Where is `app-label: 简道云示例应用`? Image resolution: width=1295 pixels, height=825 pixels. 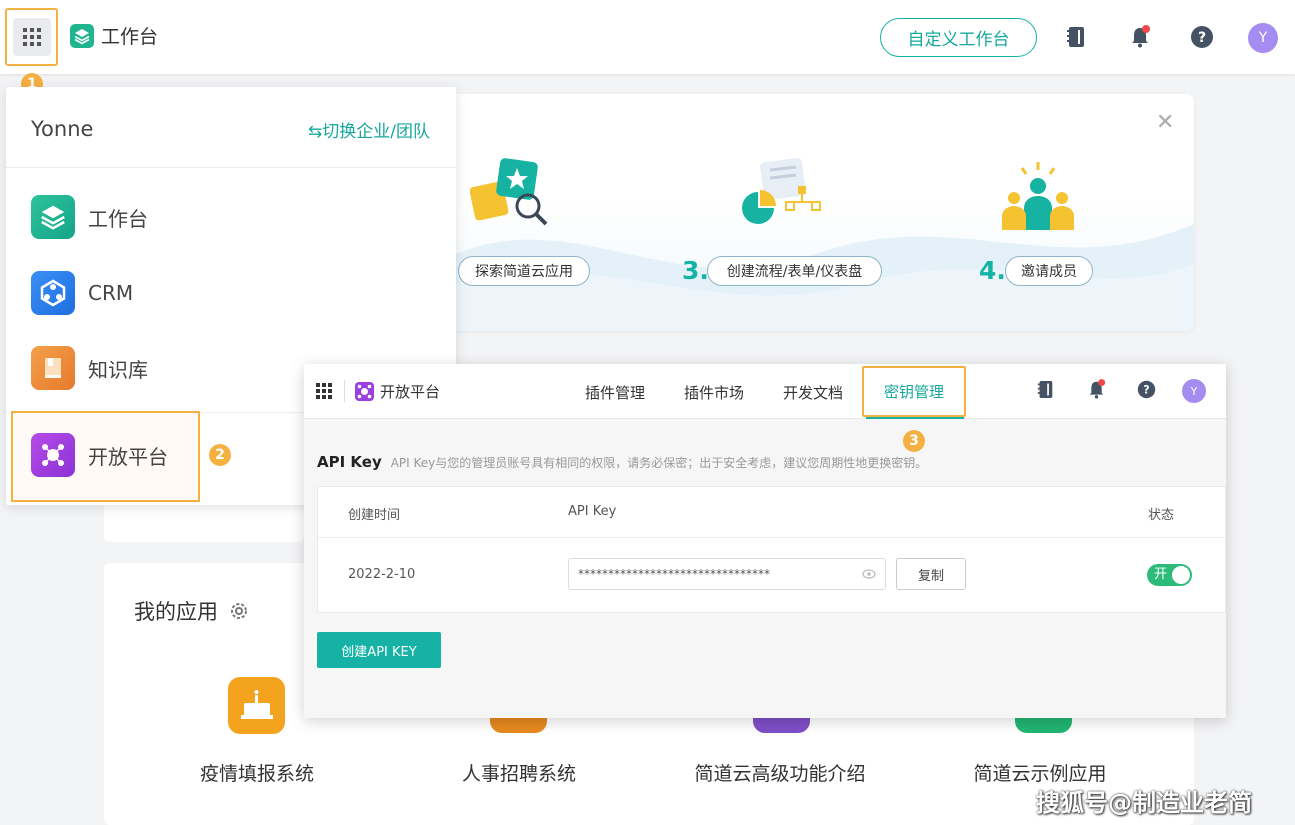
app-label: 简道云示例应用 is located at coordinates (1040, 772).